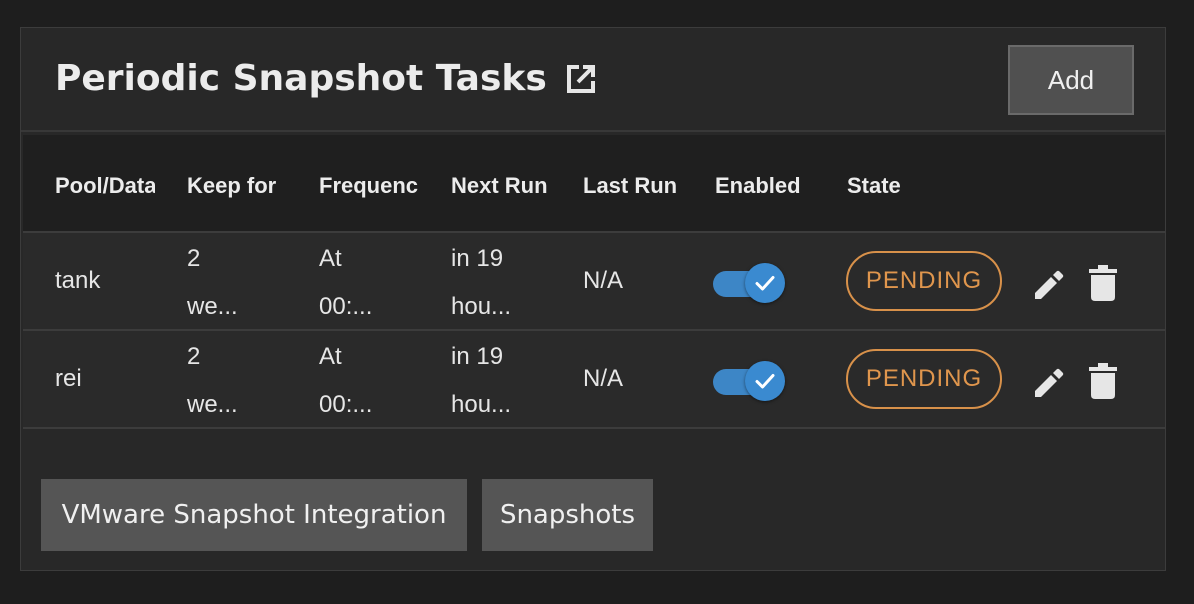  I want to click on column-header-frequency: Frequenc, so click(371, 186).